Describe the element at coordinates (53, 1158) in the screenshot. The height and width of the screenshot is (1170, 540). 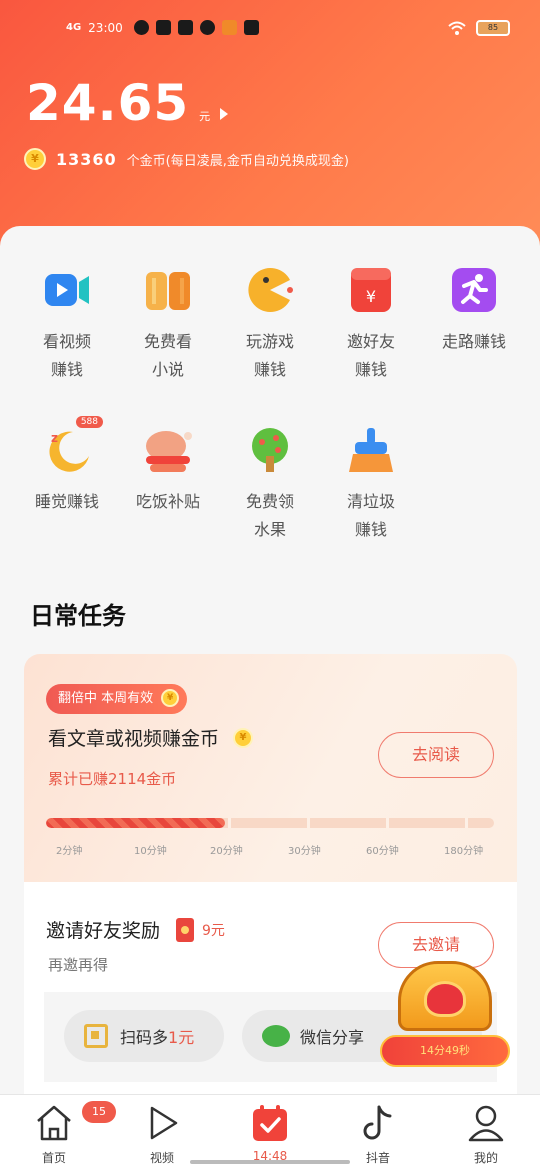
I see `tab-label: 首页` at that location.